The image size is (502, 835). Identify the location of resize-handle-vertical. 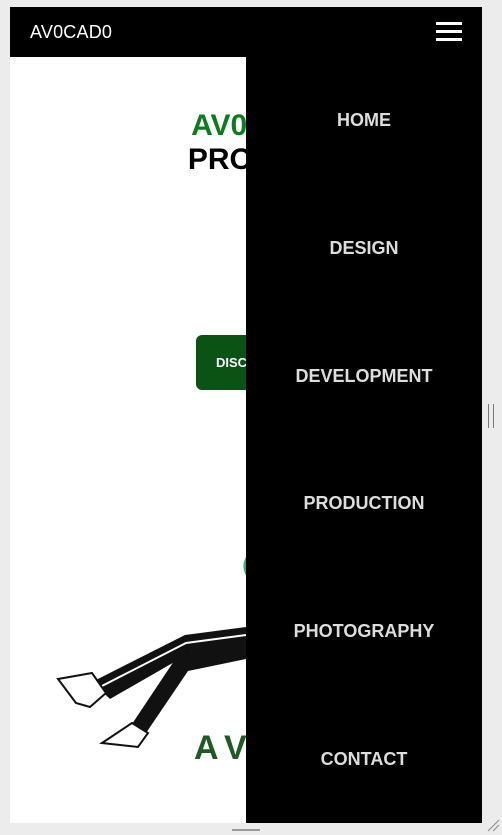
(491, 416).